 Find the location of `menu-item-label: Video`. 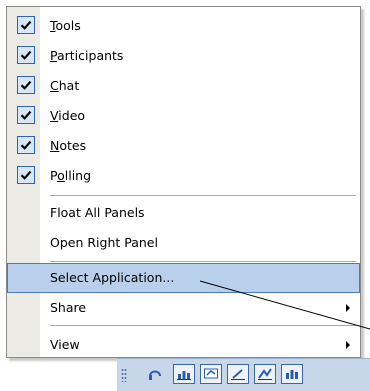

menu-item-label: Video is located at coordinates (68, 115).